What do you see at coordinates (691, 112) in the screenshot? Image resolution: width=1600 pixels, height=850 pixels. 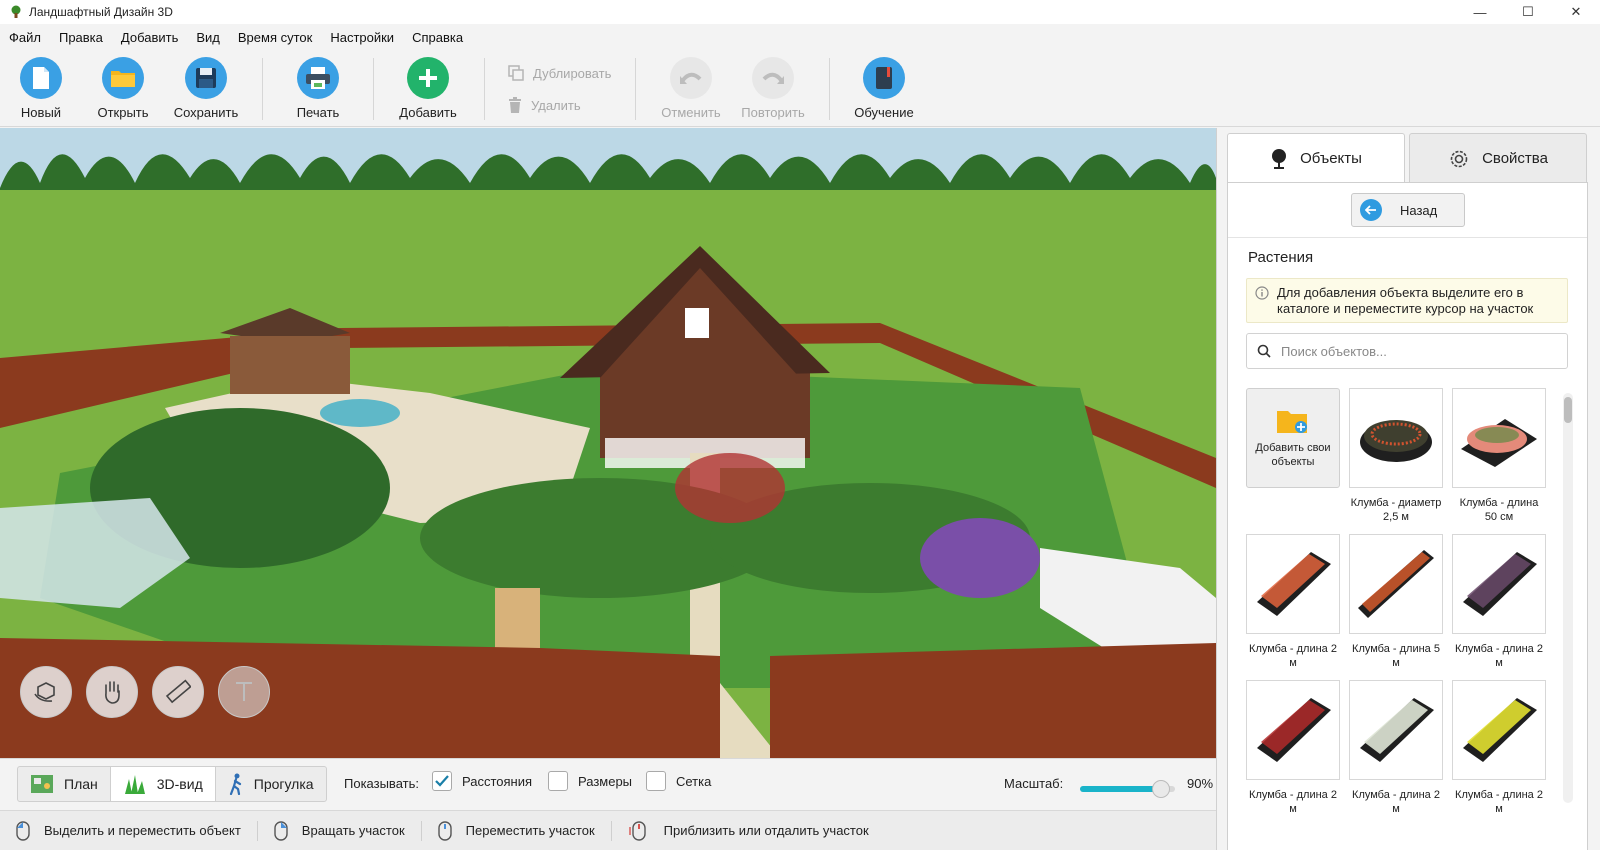 I see `undo-label: Отменить` at bounding box center [691, 112].